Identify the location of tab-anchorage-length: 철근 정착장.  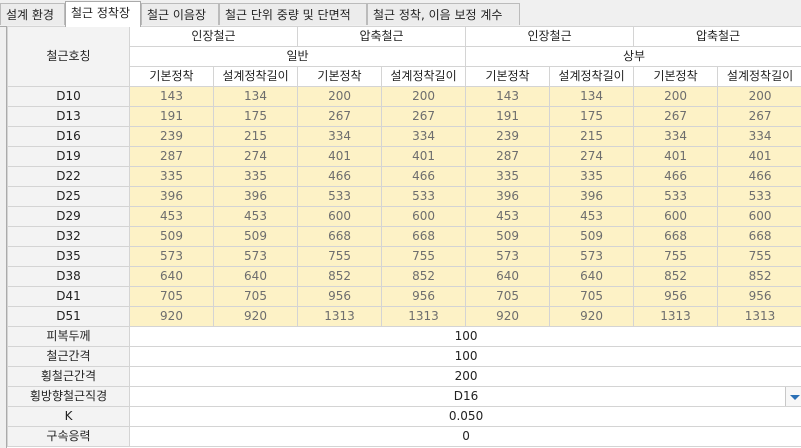
(103, 14).